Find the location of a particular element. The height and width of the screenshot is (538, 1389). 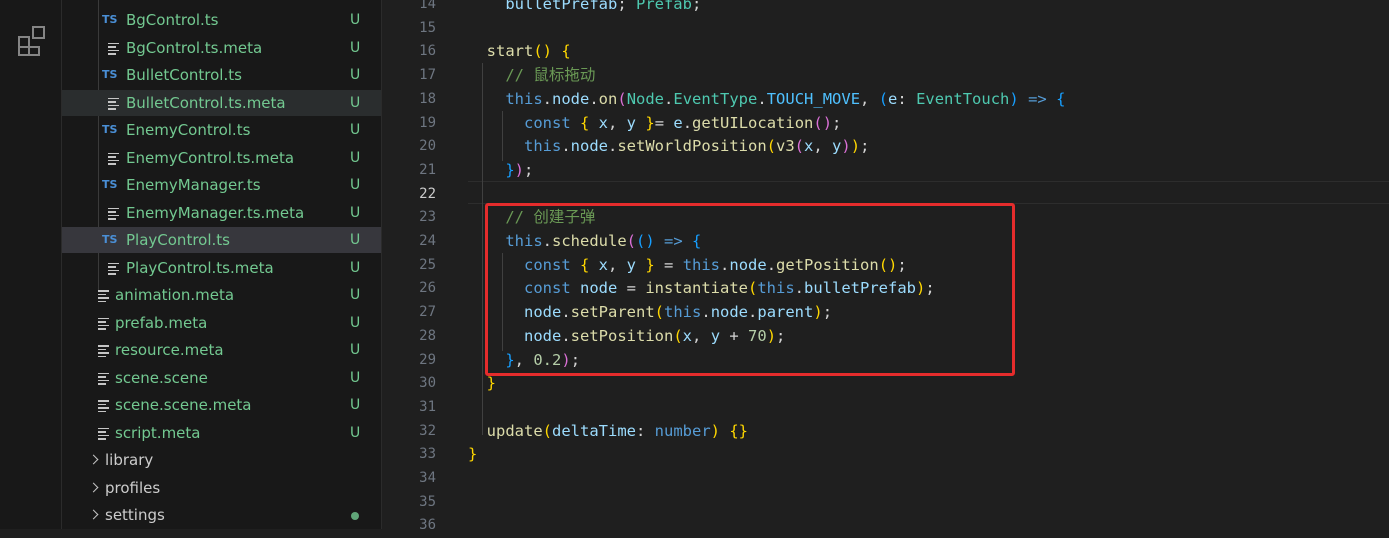

tree-item: prefab.meta U is located at coordinates (221, 323).